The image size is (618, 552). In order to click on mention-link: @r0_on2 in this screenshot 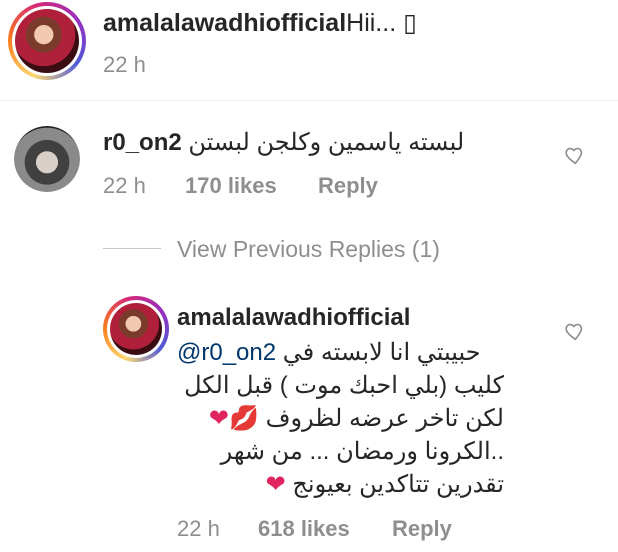, I will do `click(226, 352)`.